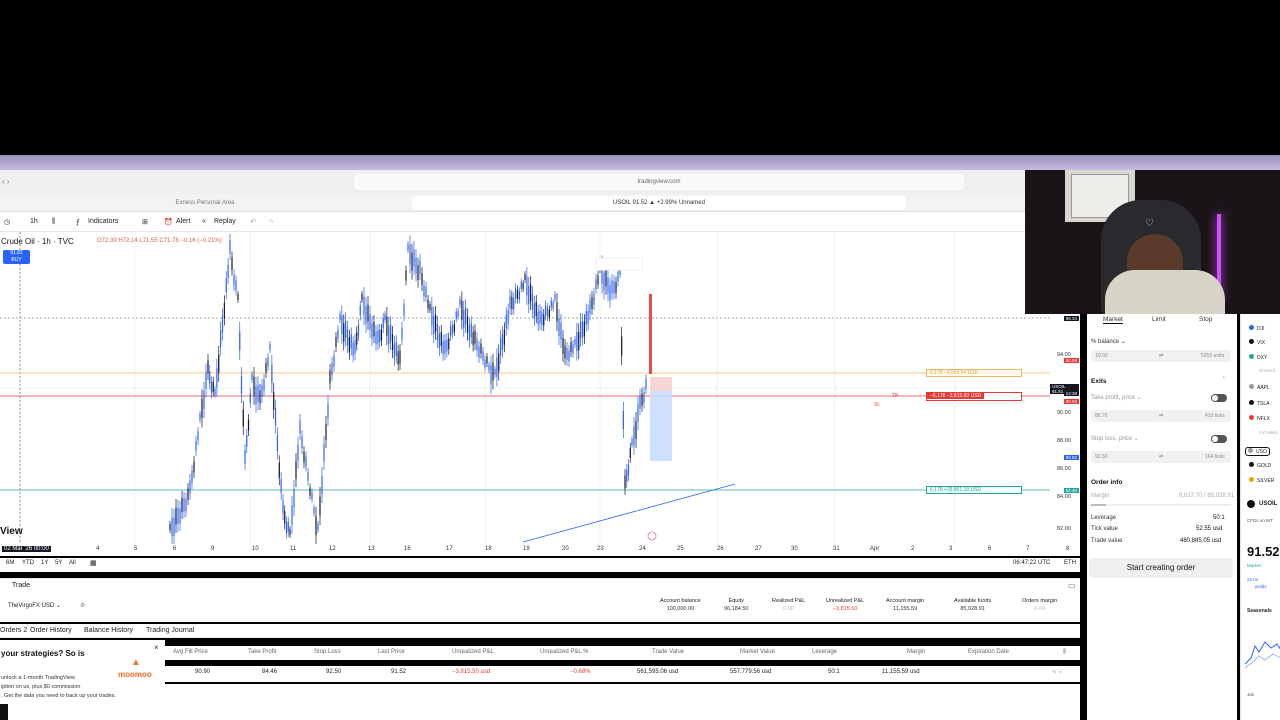  Describe the element at coordinates (1072, 585) in the screenshot. I see `maximize-icon: ▭` at that location.